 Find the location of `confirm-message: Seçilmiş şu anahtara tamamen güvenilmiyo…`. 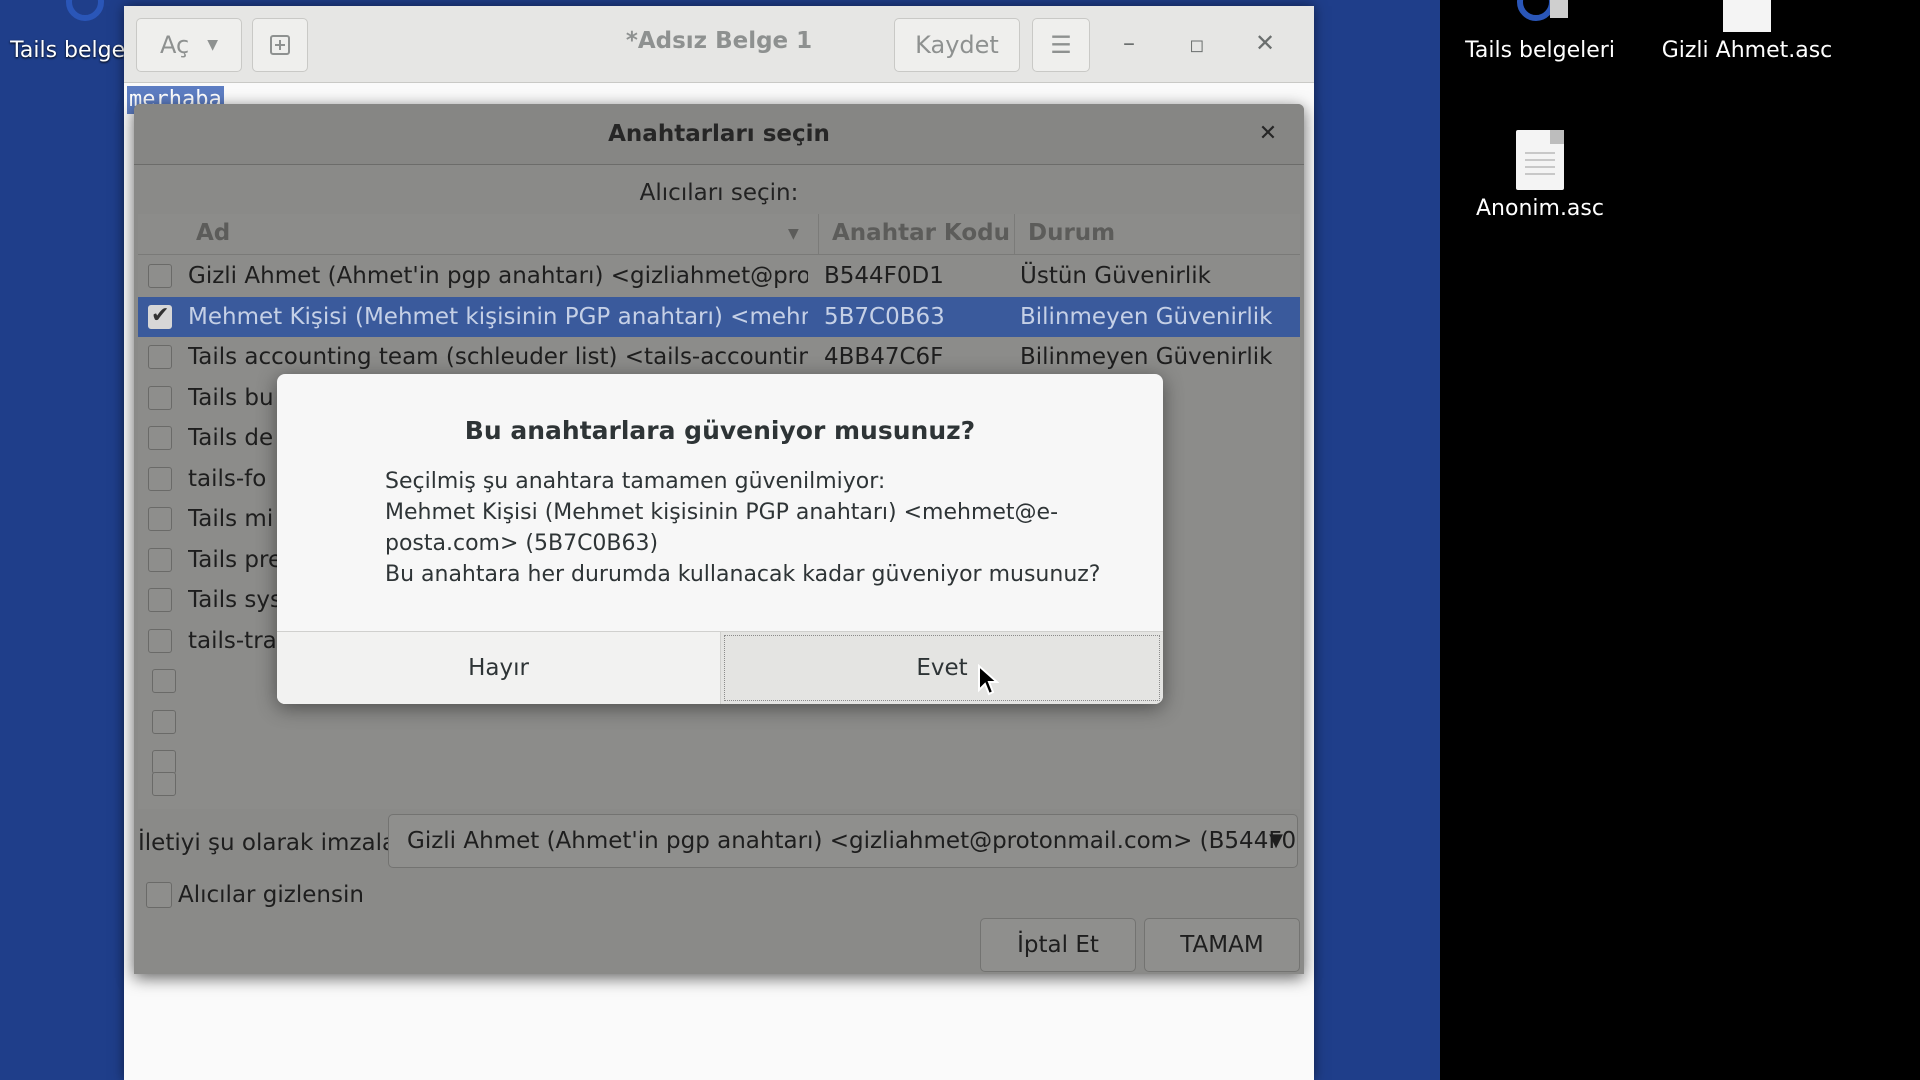

confirm-message: Seçilmiş şu anahtara tamamen güvenilmiyo… is located at coordinates (742, 528).